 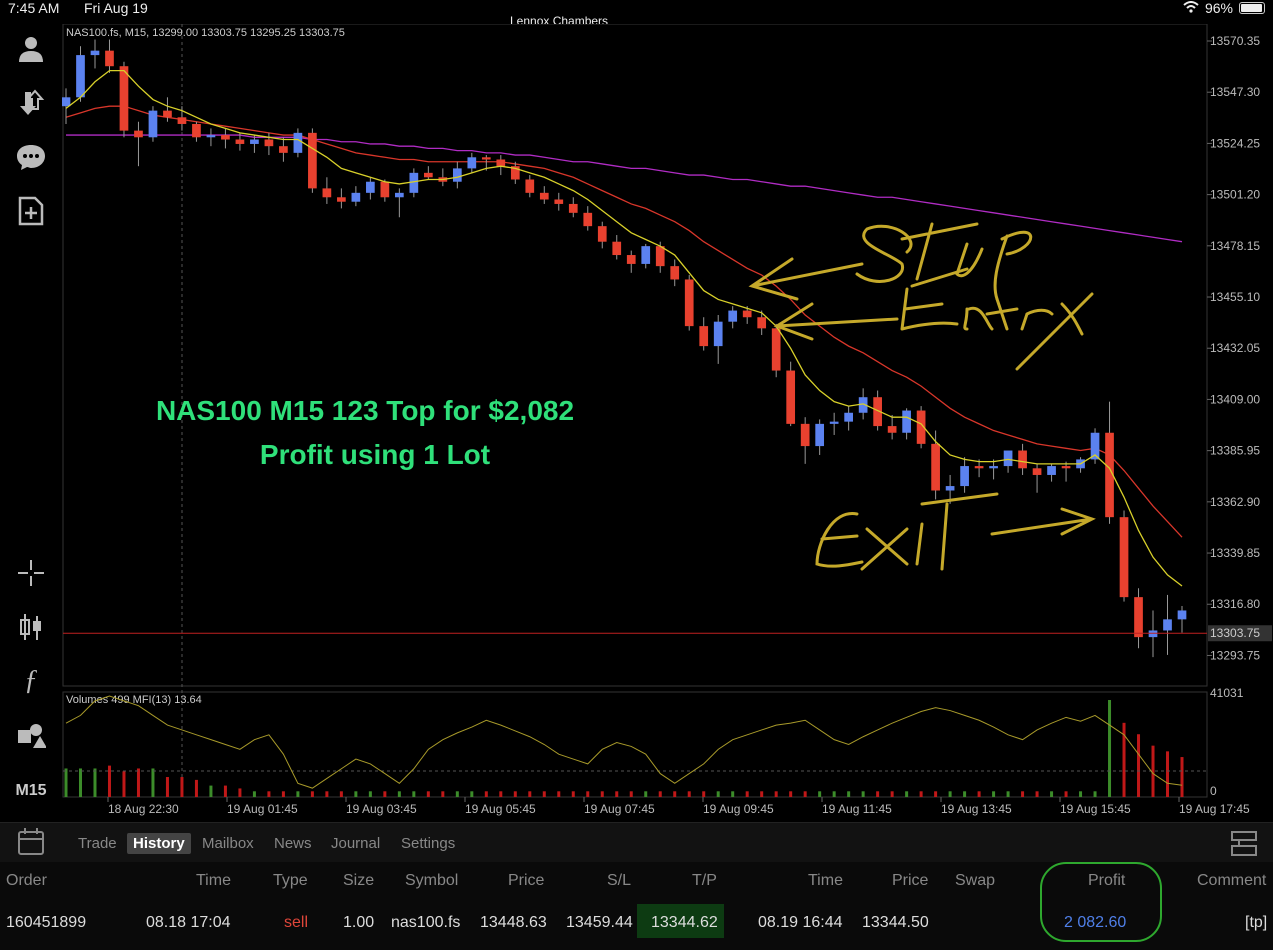 I want to click on chat-icon, so click(x=31, y=157).